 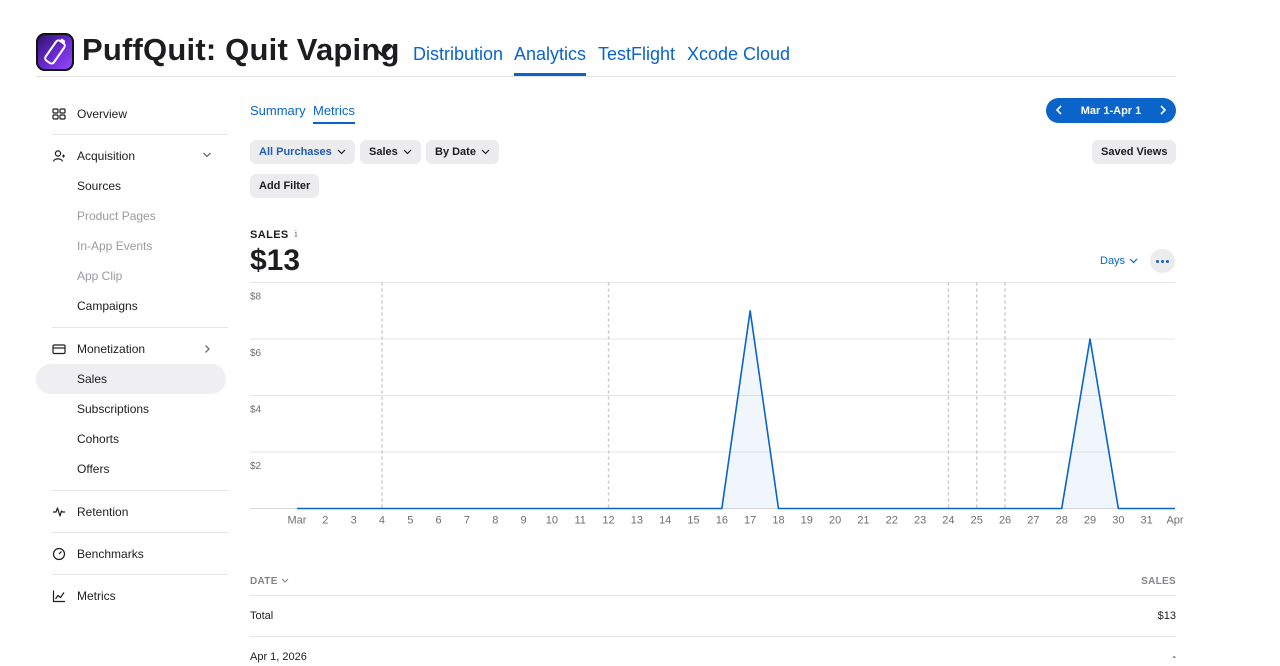 I want to click on sidebar-item-acquisition: Acquisition, so click(x=131, y=156).